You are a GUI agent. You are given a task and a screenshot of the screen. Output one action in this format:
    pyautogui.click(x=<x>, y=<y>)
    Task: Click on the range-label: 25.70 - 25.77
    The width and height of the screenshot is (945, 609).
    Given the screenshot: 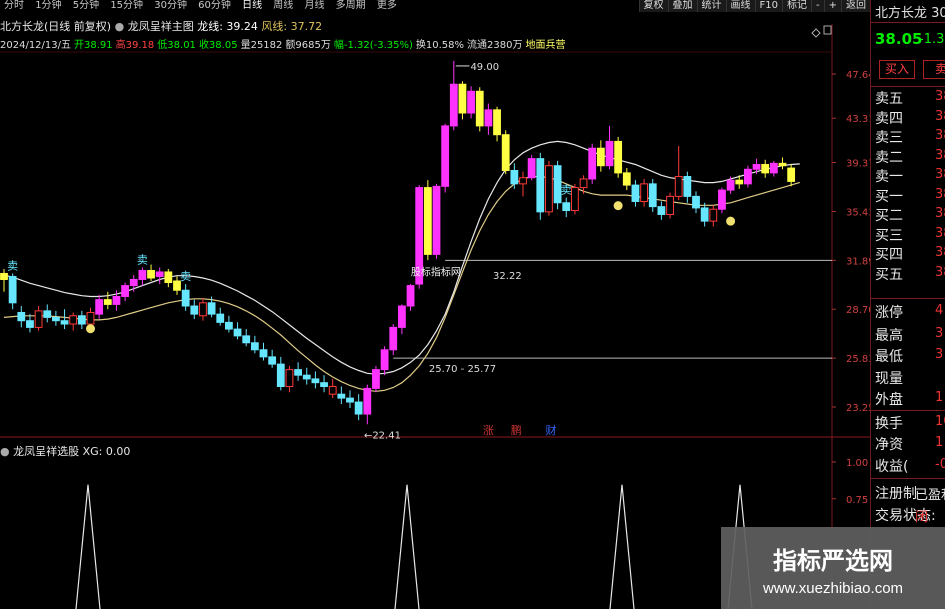 What is the action you would take?
    pyautogui.click(x=462, y=369)
    